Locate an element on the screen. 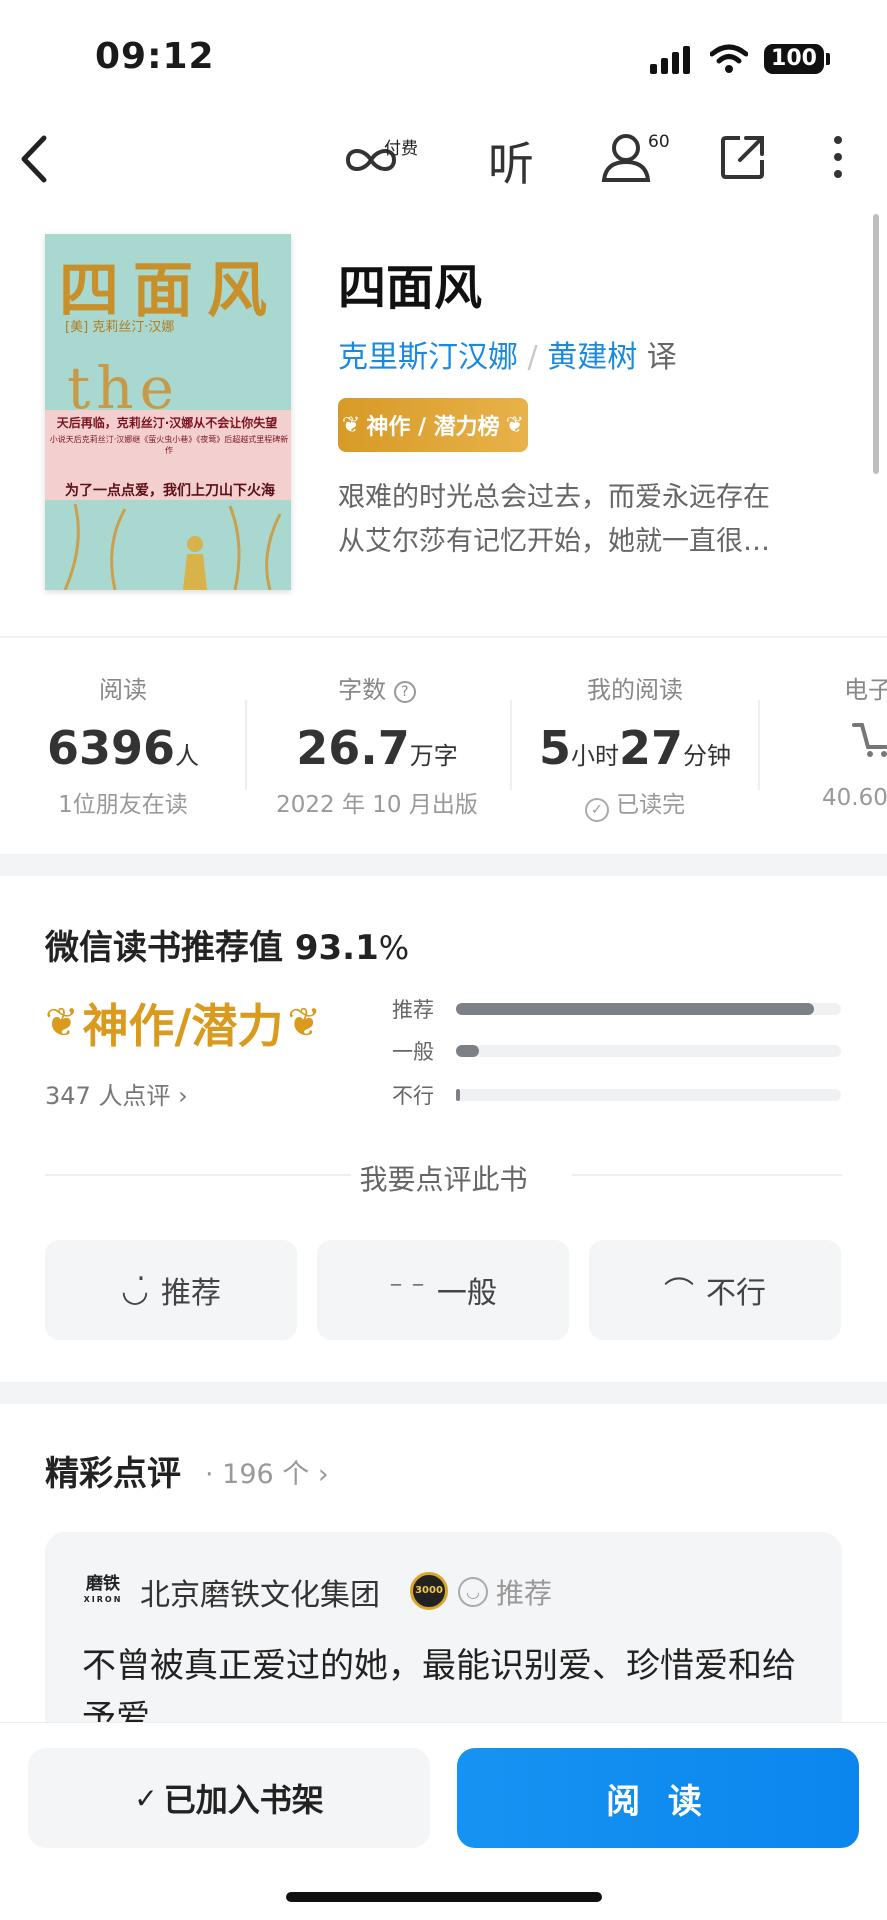 The width and height of the screenshot is (887, 1920). back-icon is located at coordinates (33, 159).